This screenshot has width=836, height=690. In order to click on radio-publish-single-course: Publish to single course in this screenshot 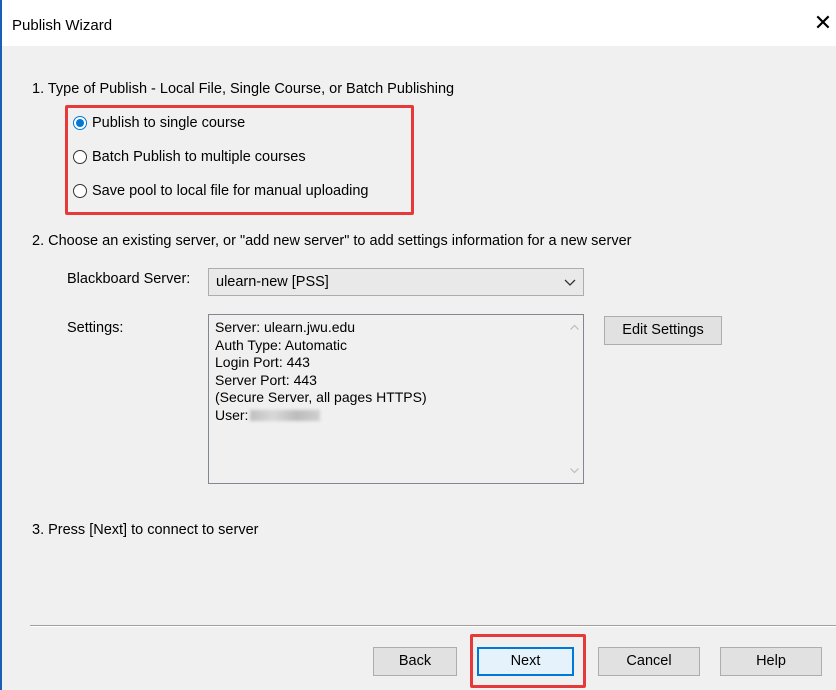, I will do `click(159, 123)`.